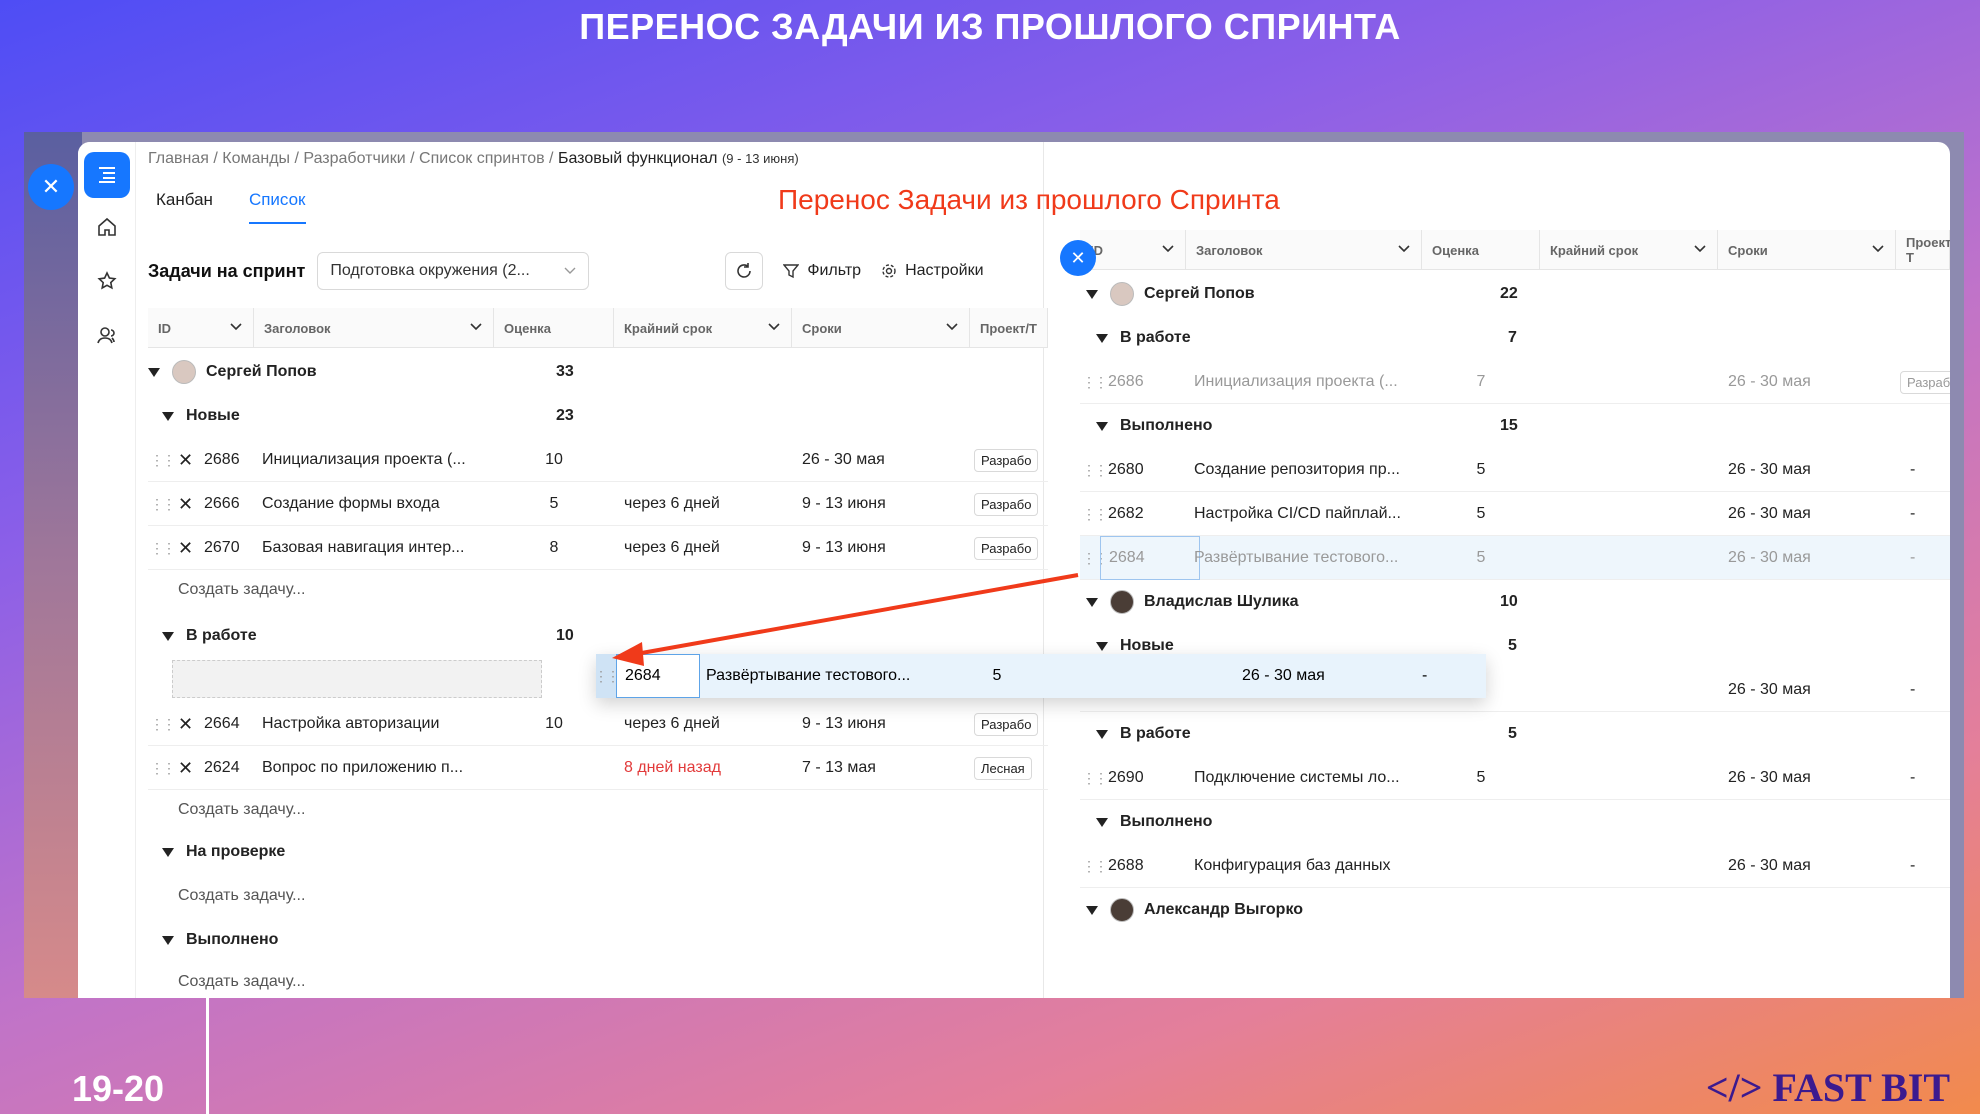 This screenshot has height=1114, width=1980. Describe the element at coordinates (51, 187) in the screenshot. I see `close-panel-button: ✕` at that location.